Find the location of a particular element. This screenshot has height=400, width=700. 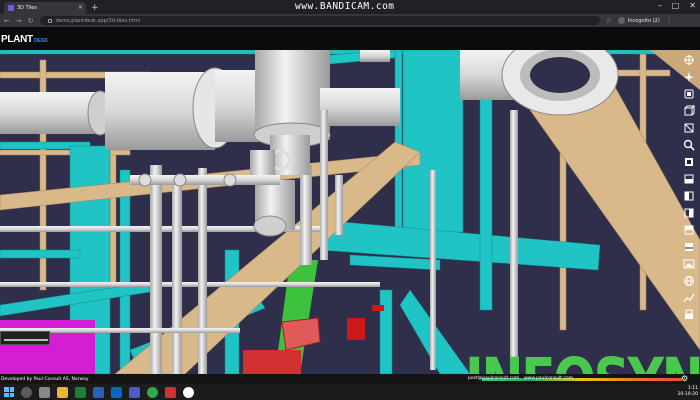

teams-icon is located at coordinates (134, 392).